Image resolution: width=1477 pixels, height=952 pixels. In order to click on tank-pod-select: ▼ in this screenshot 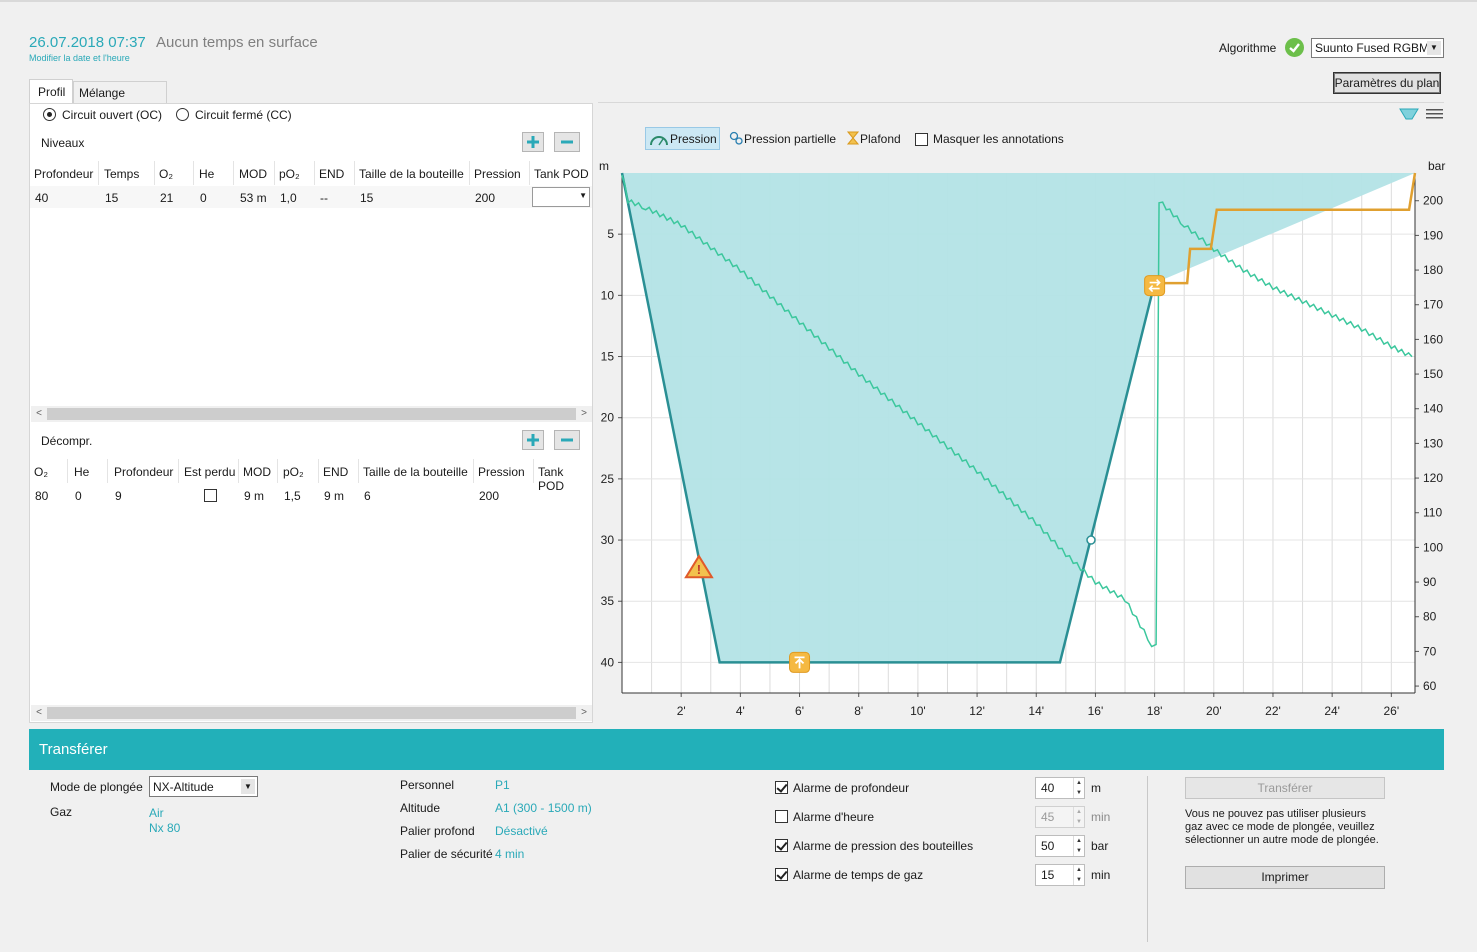, I will do `click(561, 197)`.